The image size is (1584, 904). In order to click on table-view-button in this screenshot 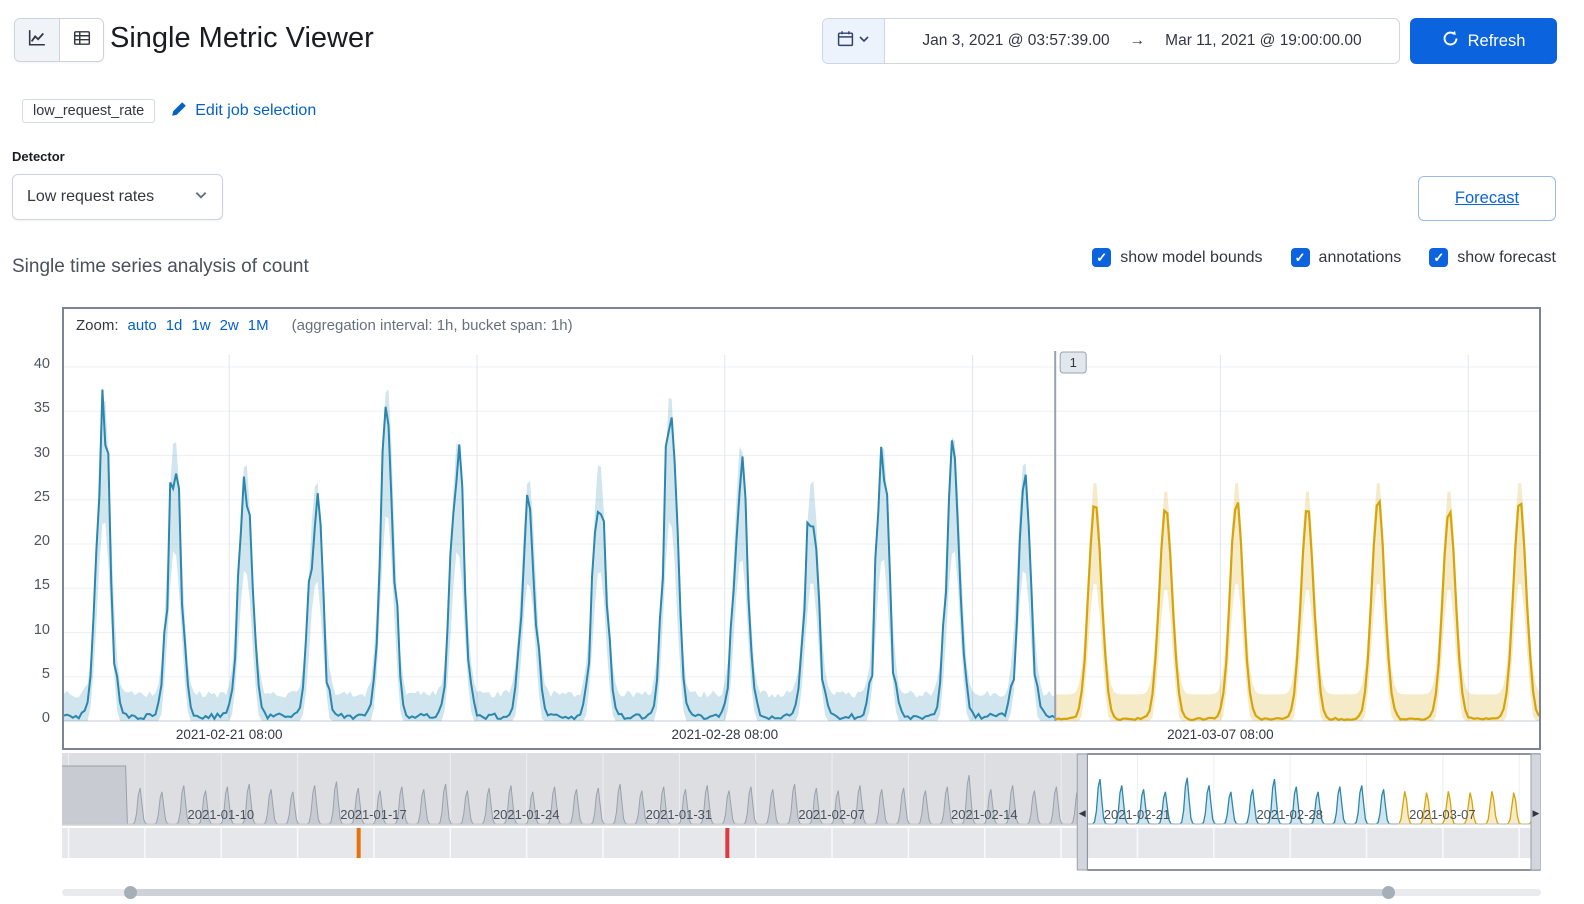, I will do `click(81, 40)`.